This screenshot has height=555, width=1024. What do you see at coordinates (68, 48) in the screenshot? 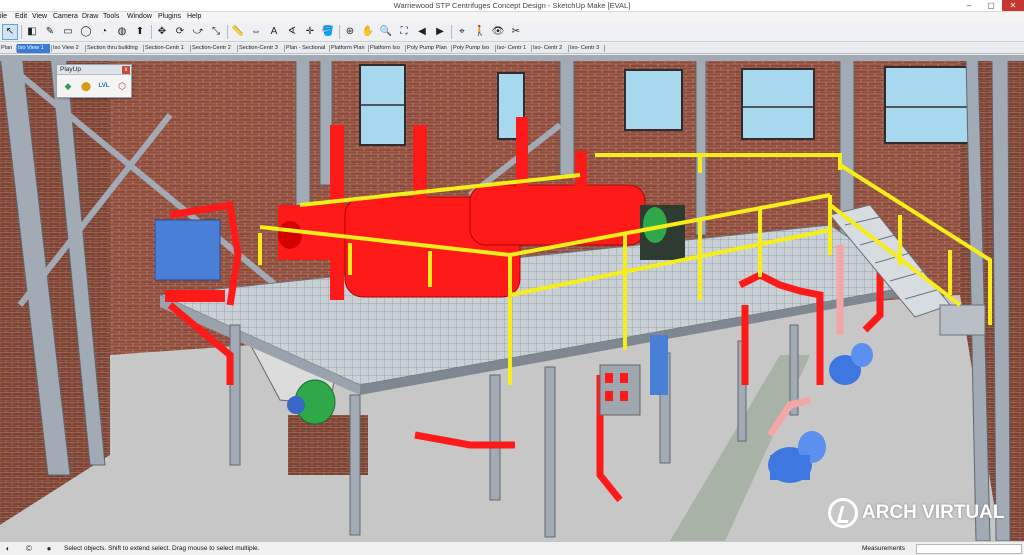
I see `scene-tab: Iso View 2` at bounding box center [68, 48].